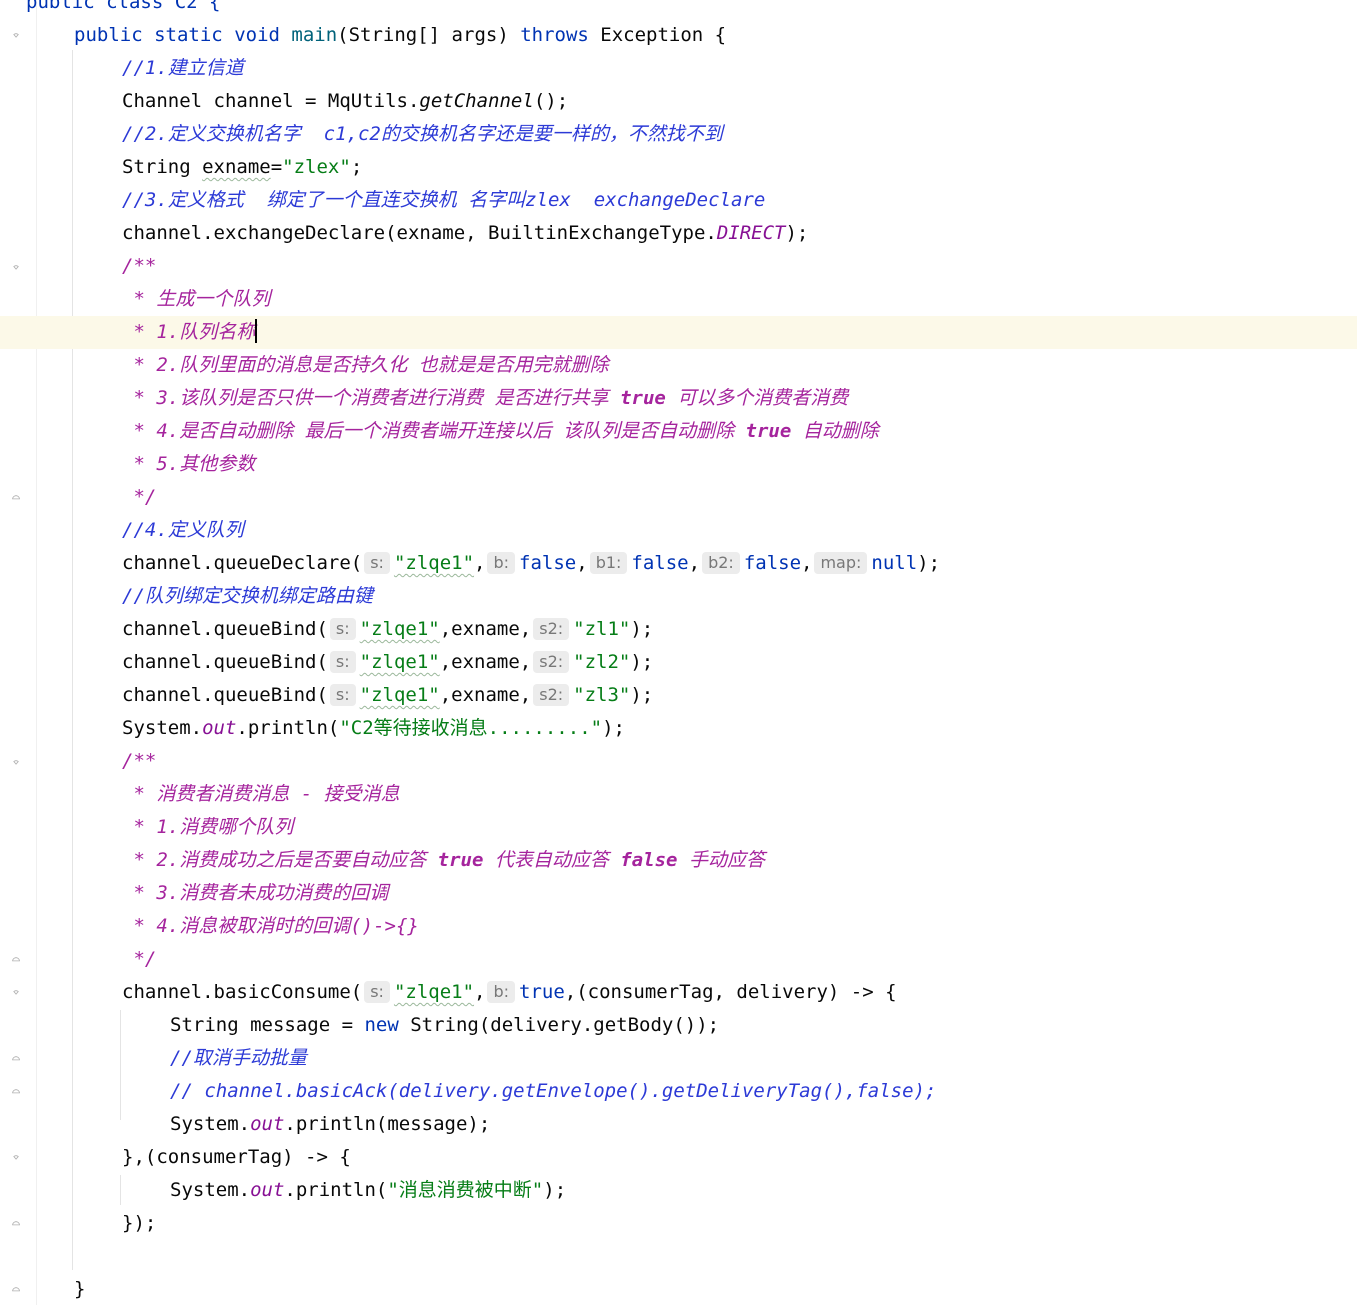 The height and width of the screenshot is (1306, 1357). What do you see at coordinates (188, 35) in the screenshot?
I see `keyword: static` at bounding box center [188, 35].